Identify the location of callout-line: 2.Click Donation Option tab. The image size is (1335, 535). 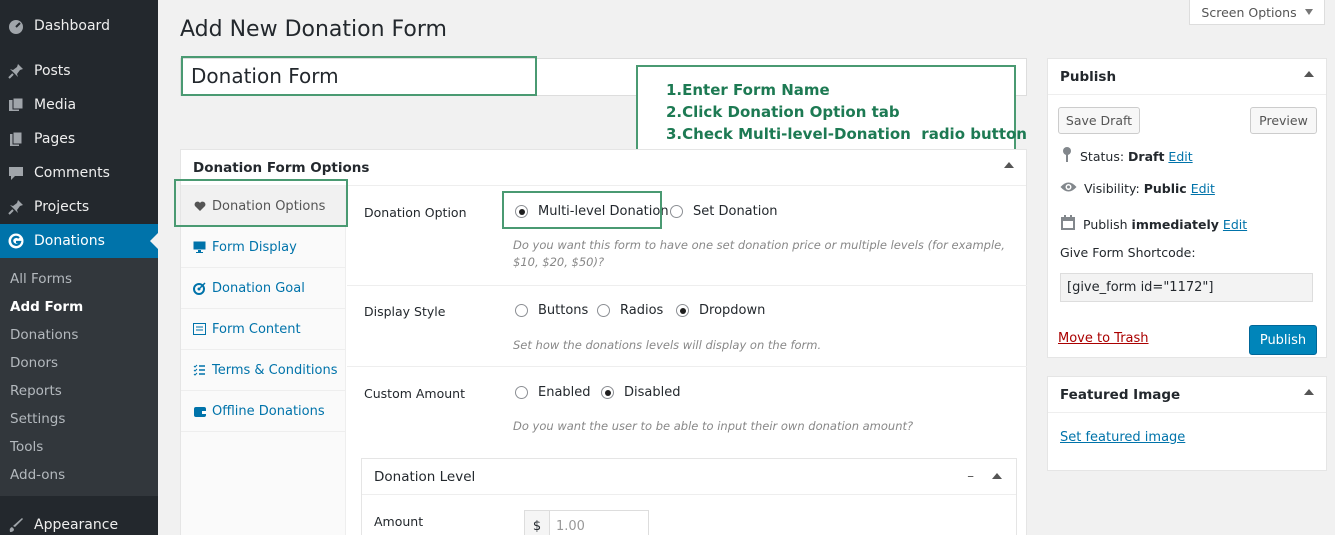
(783, 112).